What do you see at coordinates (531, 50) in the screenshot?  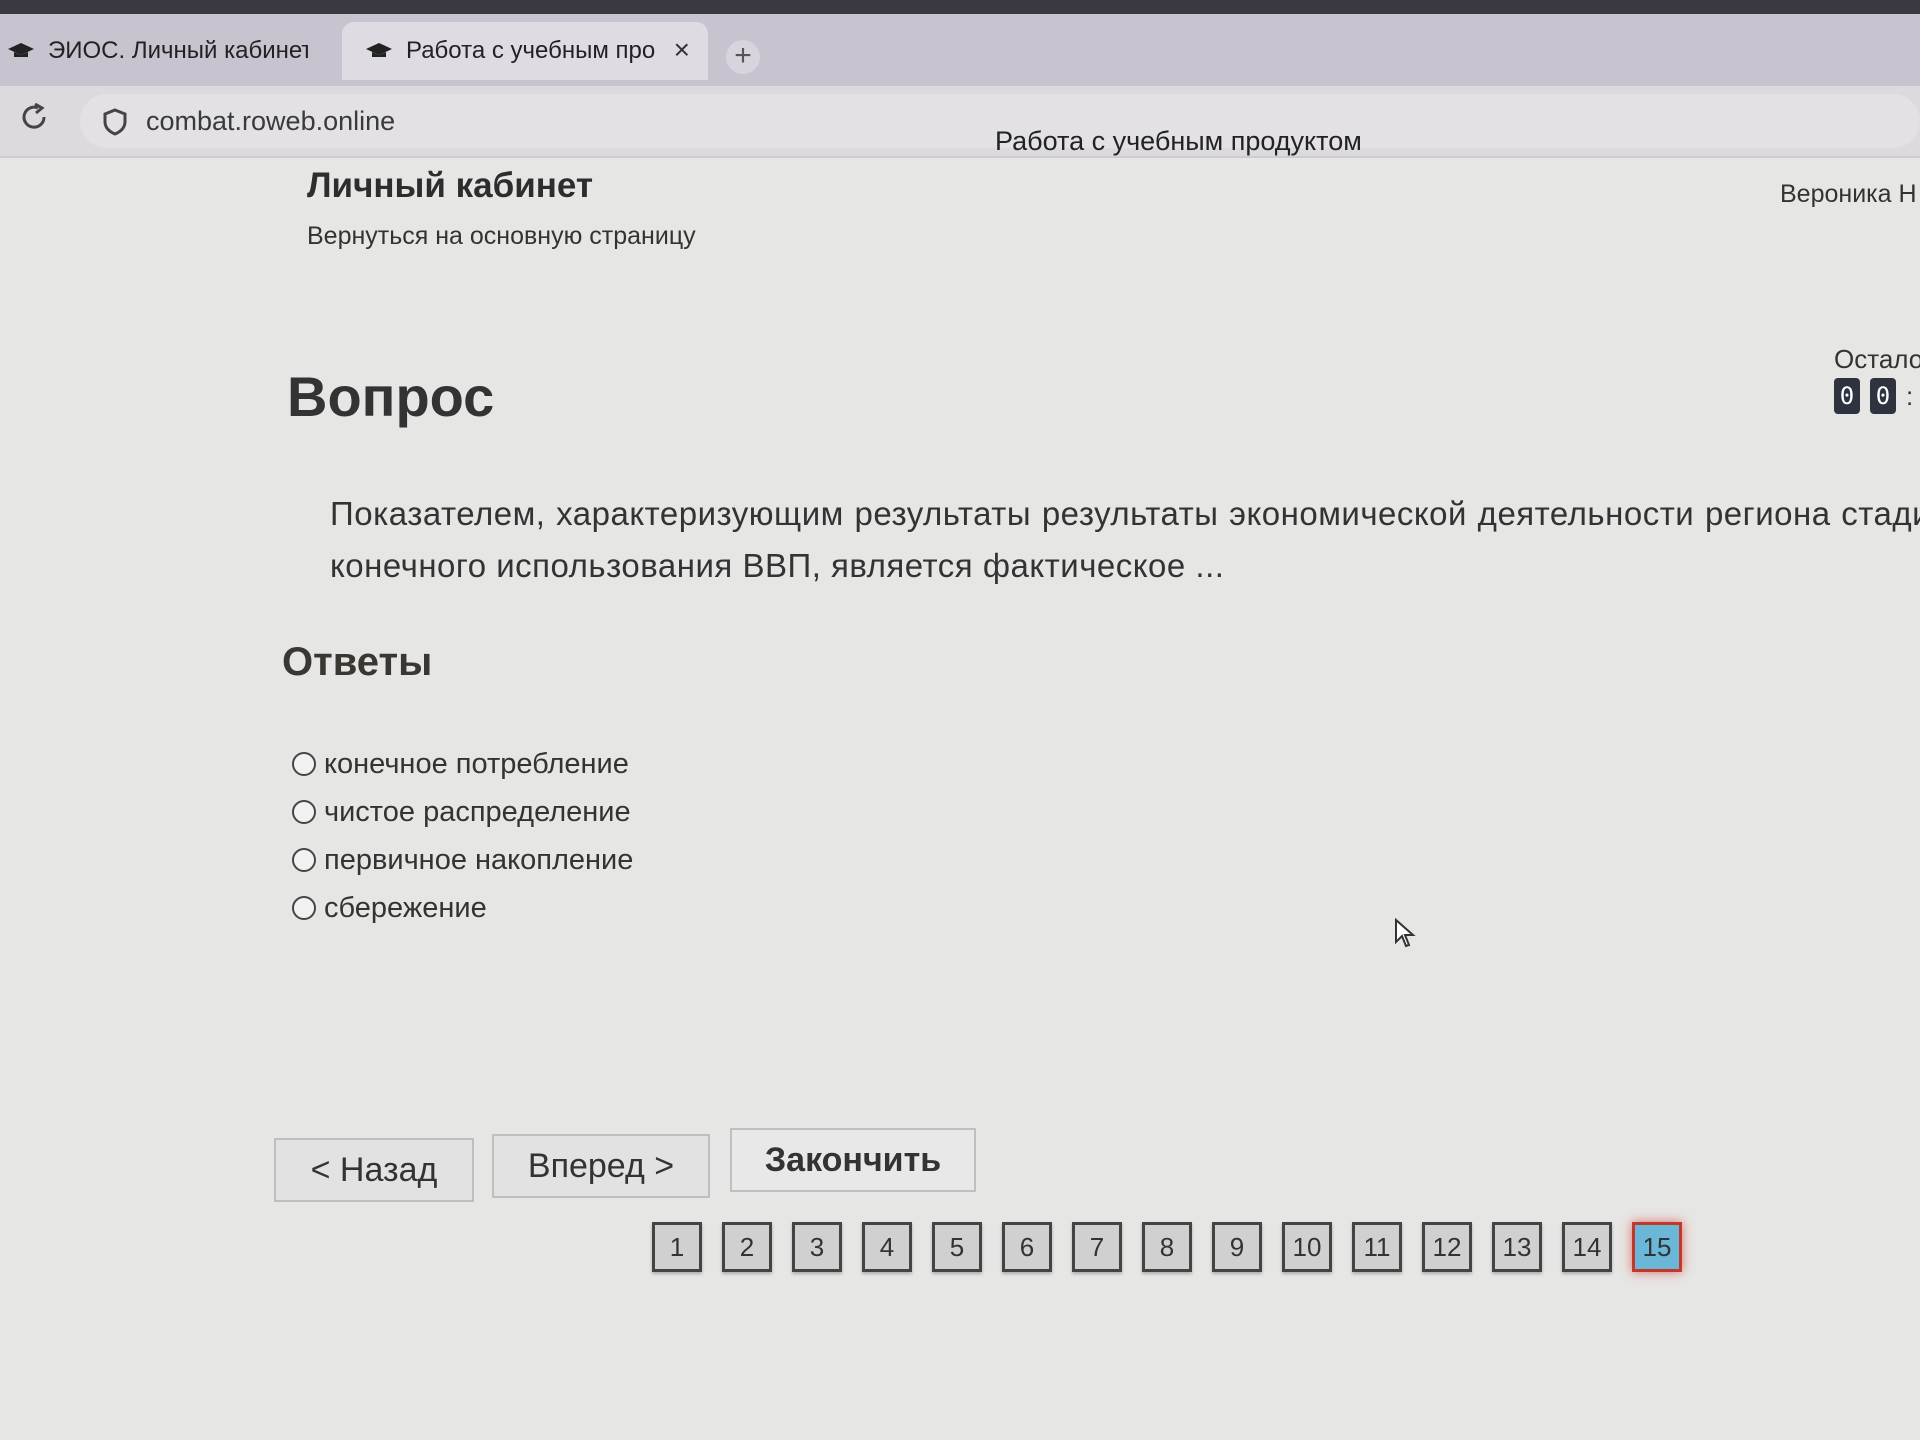 I see `tab-label: Работа с учебным про` at bounding box center [531, 50].